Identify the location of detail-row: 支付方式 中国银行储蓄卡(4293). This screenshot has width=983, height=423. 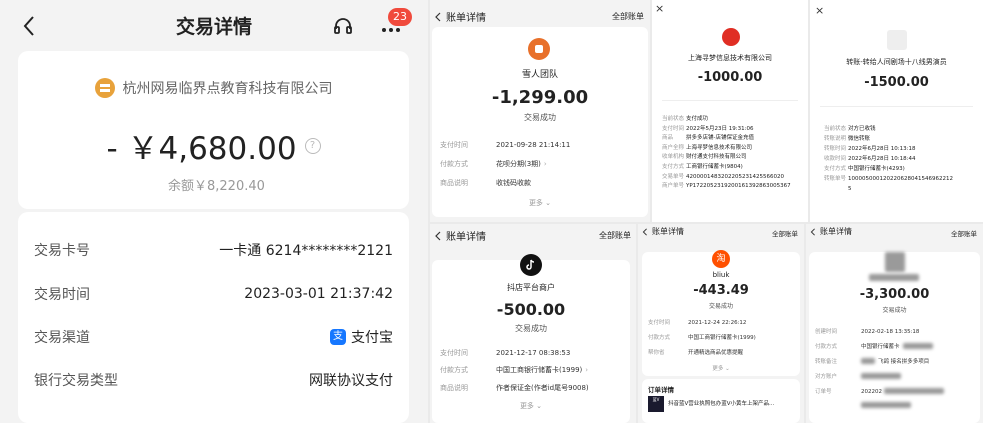
(864, 169).